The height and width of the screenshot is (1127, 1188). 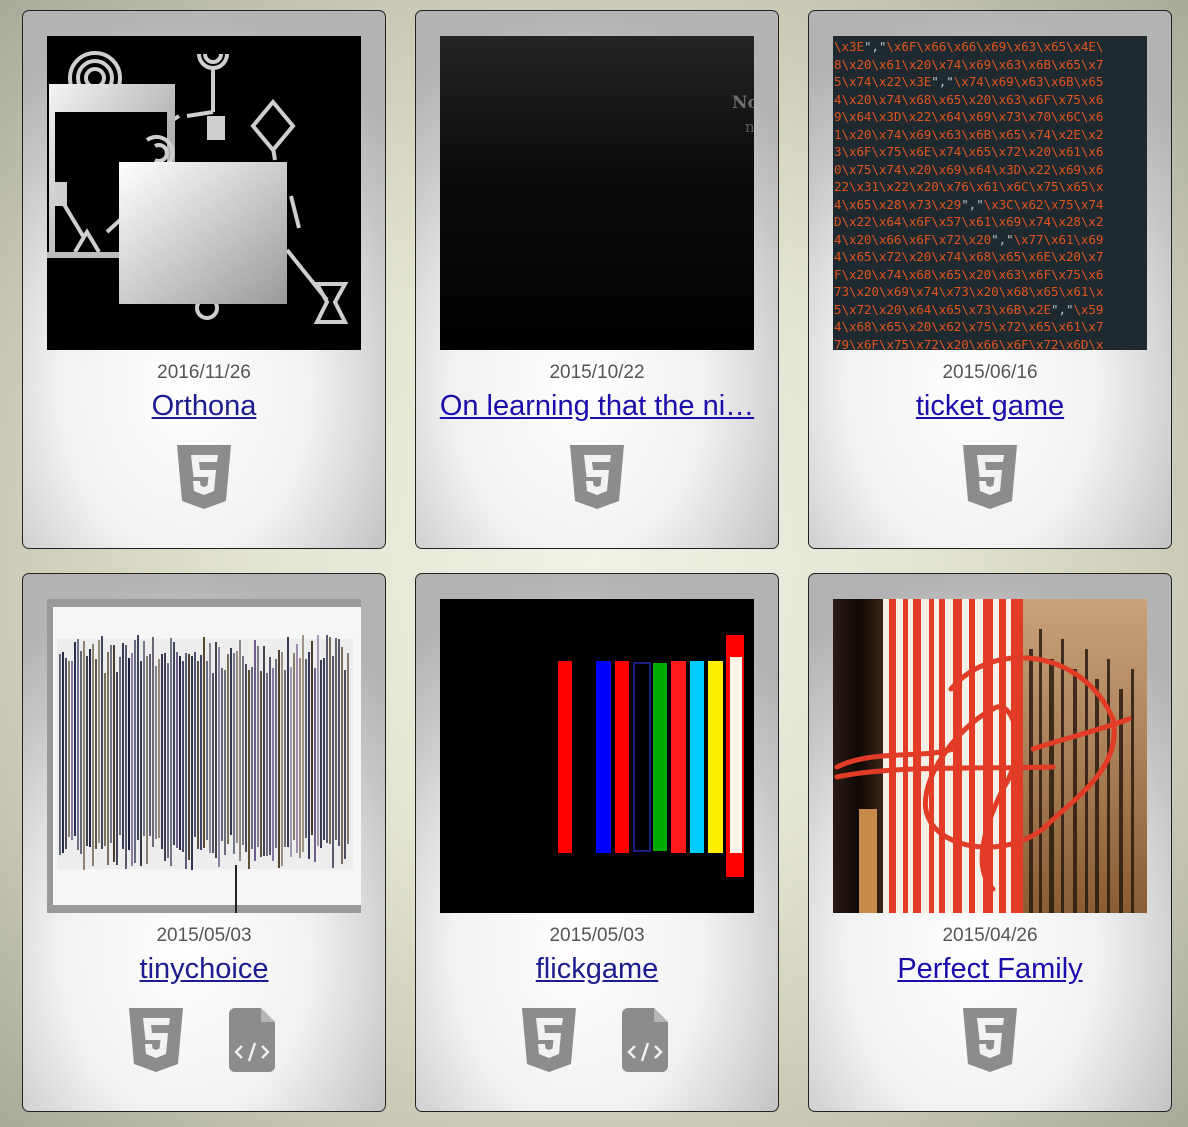 What do you see at coordinates (969, 99) in the screenshot?
I see `code-line: 4\x20\x74\x68\x65\x20\x63\x6F\x75\x6` at bounding box center [969, 99].